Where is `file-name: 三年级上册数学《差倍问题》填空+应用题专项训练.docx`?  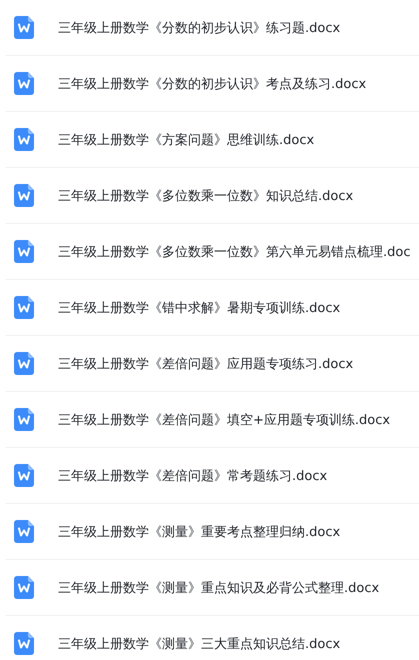
file-name: 三年级上册数学《差倍问题》填空+应用题专项训练.docx is located at coordinates (224, 420).